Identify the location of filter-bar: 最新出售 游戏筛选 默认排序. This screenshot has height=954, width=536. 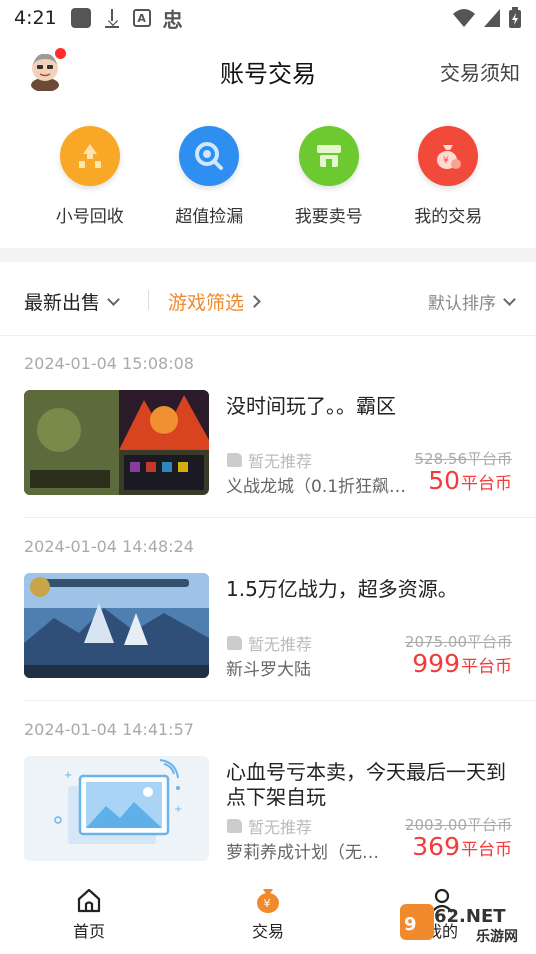
(268, 299).